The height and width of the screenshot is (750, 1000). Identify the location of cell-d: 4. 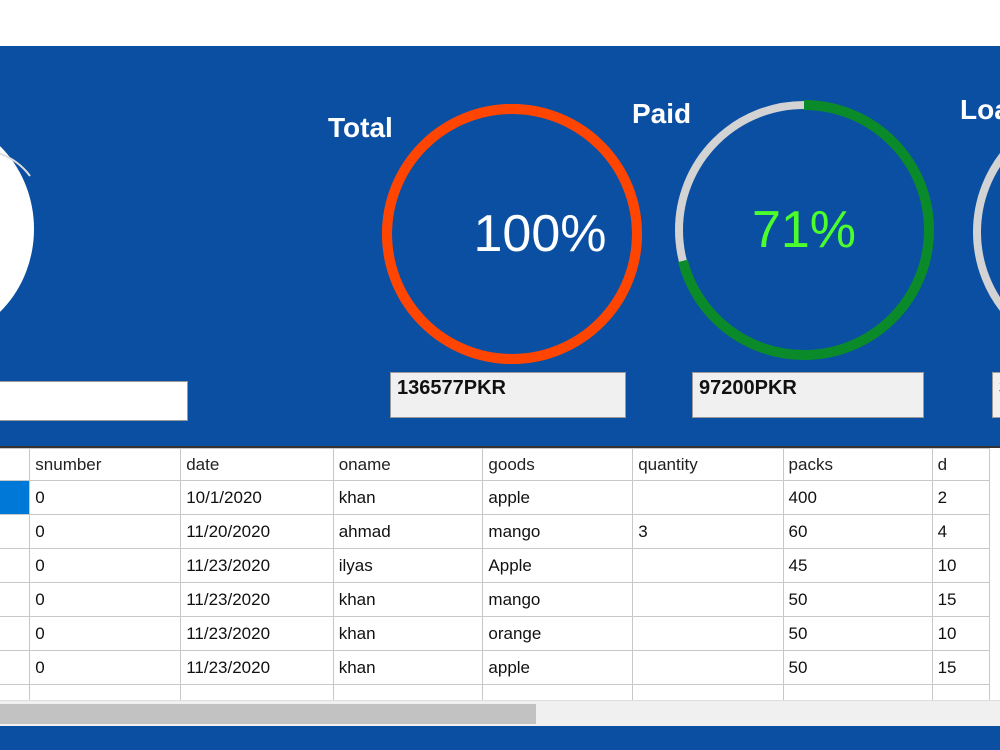
(961, 531).